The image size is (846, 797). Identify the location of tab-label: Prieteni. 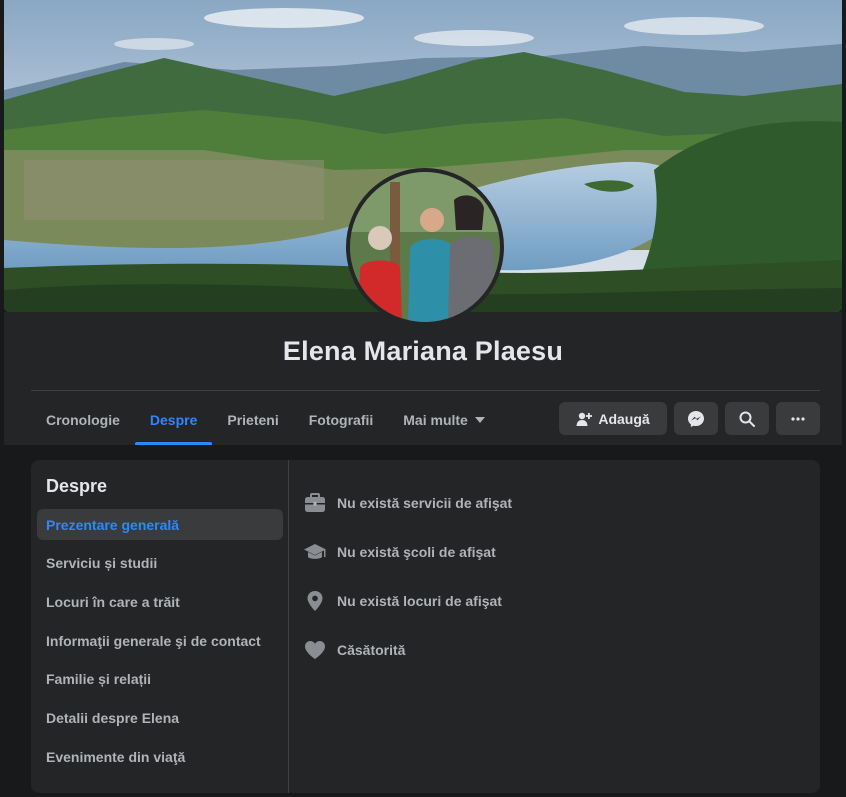
(253, 420).